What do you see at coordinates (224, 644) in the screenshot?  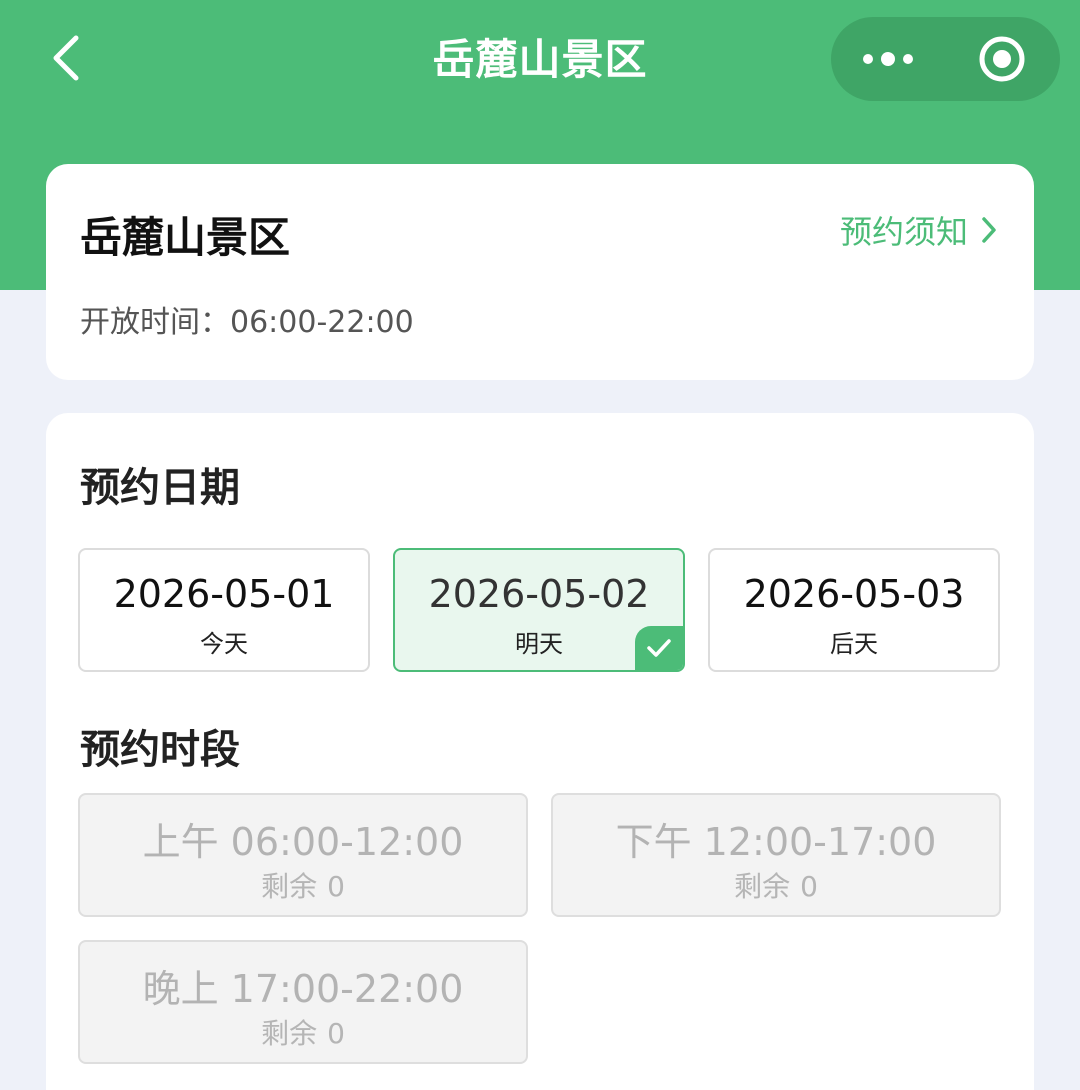 I see `date-label: 今天` at bounding box center [224, 644].